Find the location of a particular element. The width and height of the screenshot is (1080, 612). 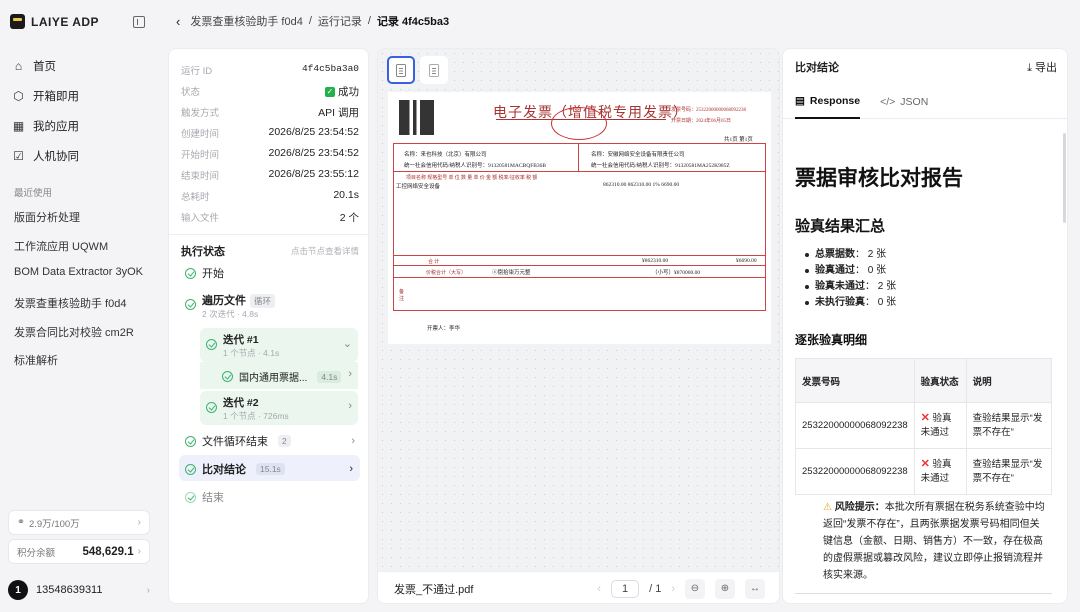

nav-item-label: 我的应用 is located at coordinates (56, 127).